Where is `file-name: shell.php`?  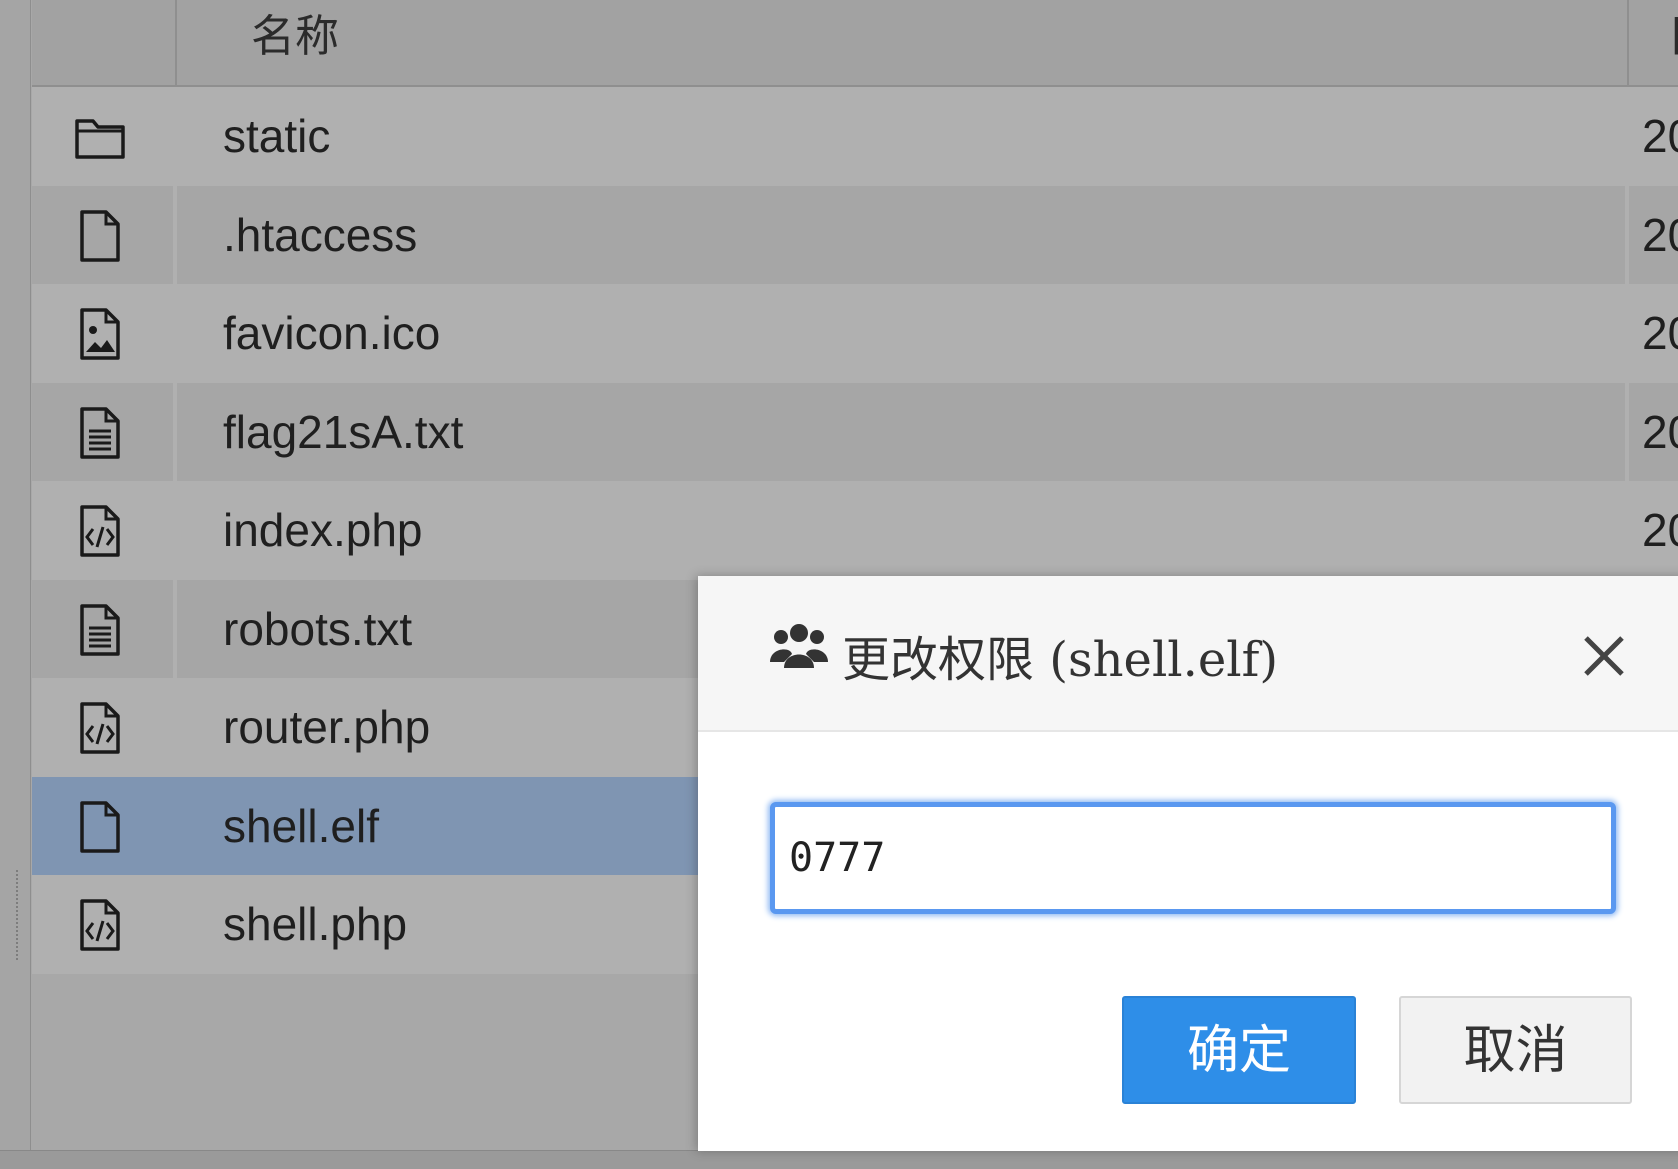
file-name: shell.php is located at coordinates (315, 924).